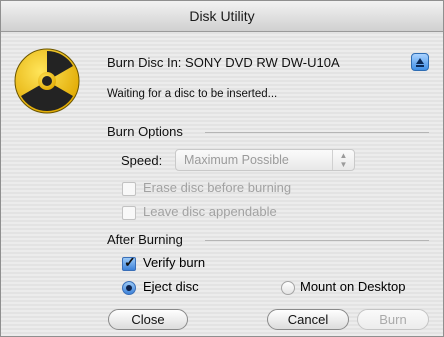 This screenshot has width=444, height=337. Describe the element at coordinates (144, 62) in the screenshot. I see `burn-label: Burn Disc In:` at that location.